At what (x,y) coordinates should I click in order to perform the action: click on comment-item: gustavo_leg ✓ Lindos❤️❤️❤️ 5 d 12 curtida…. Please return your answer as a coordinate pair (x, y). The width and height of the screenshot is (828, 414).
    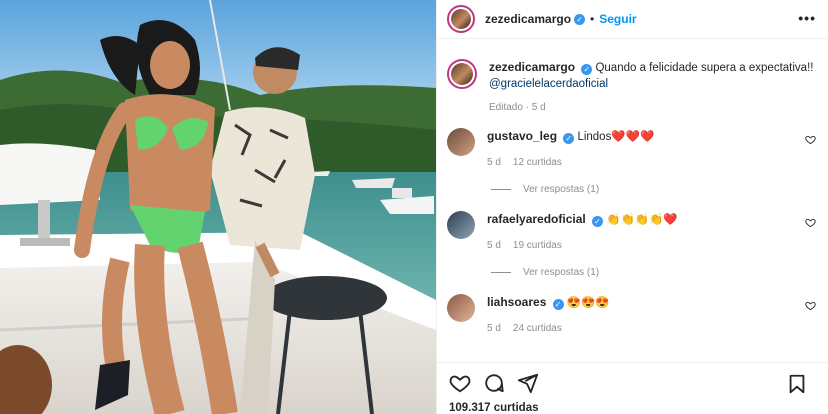
    Looking at the image, I should click on (632, 148).